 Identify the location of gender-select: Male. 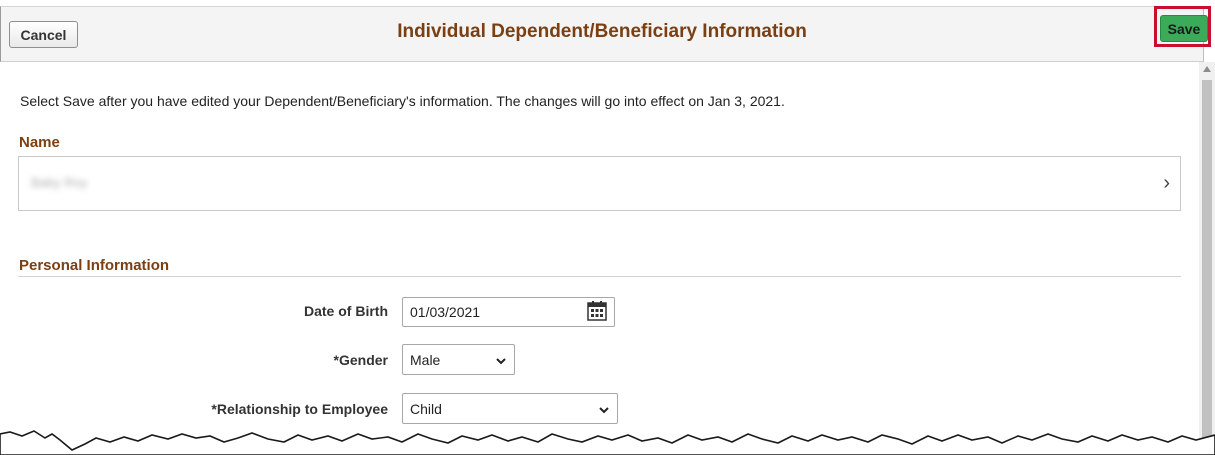
(458, 359).